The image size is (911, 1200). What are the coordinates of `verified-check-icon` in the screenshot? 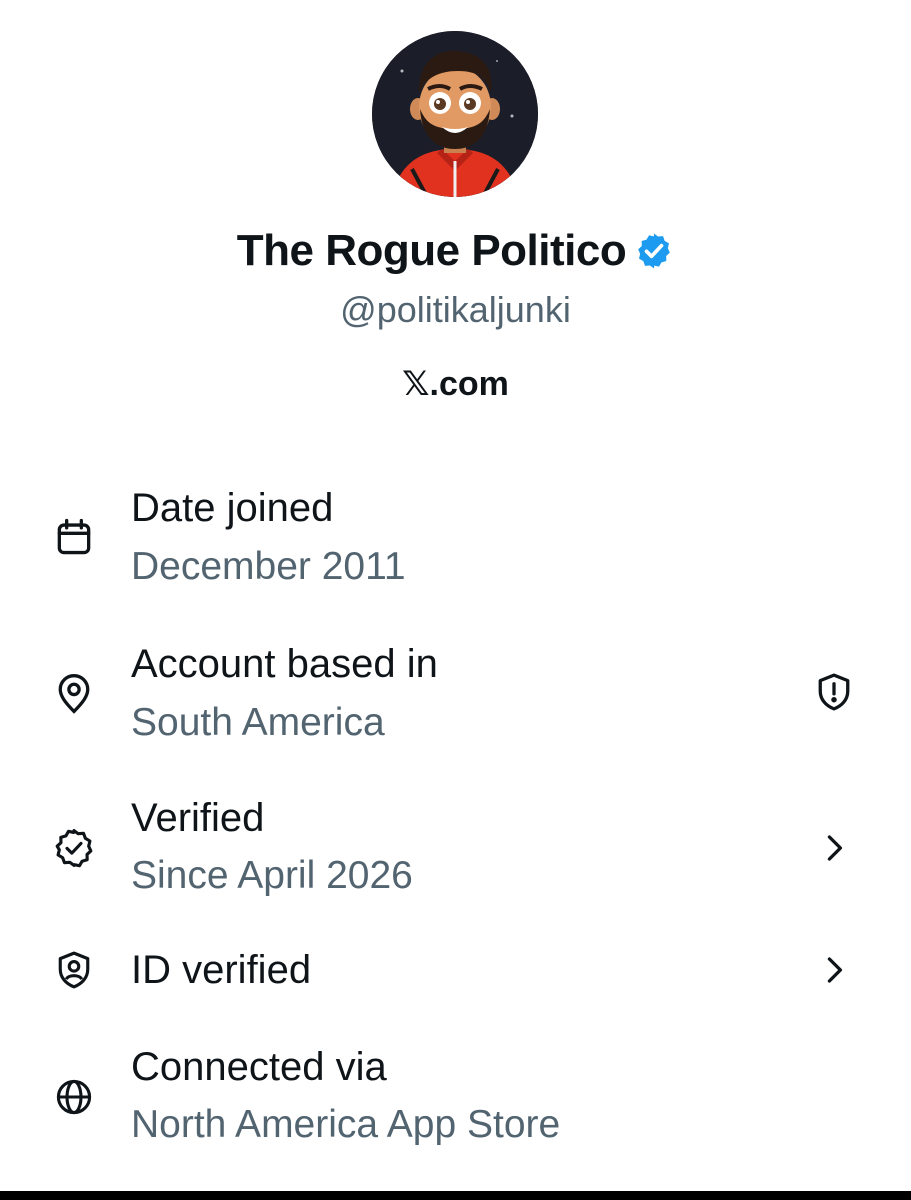 It's located at (74, 848).